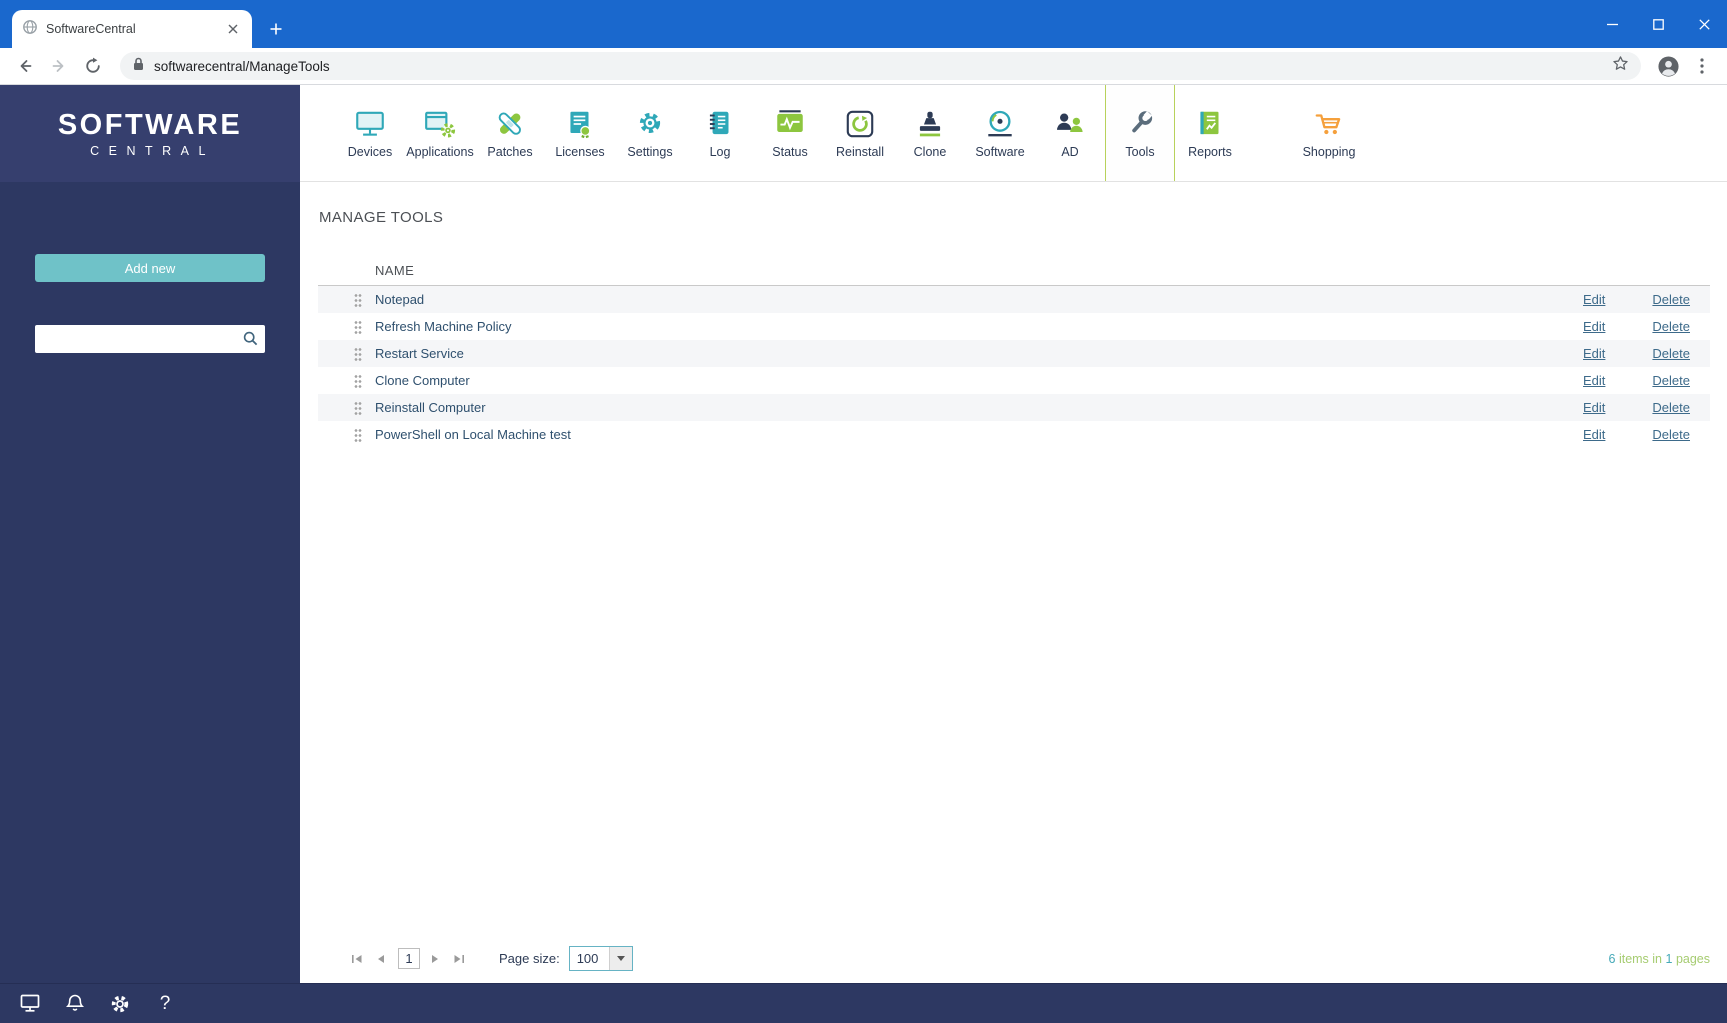 This screenshot has height=1023, width=1727. I want to click on tool-name: PowerShell on Local Machine test, so click(473, 434).